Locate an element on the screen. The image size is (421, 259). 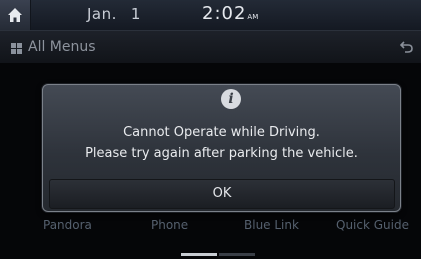
home-icon is located at coordinates (15, 15).